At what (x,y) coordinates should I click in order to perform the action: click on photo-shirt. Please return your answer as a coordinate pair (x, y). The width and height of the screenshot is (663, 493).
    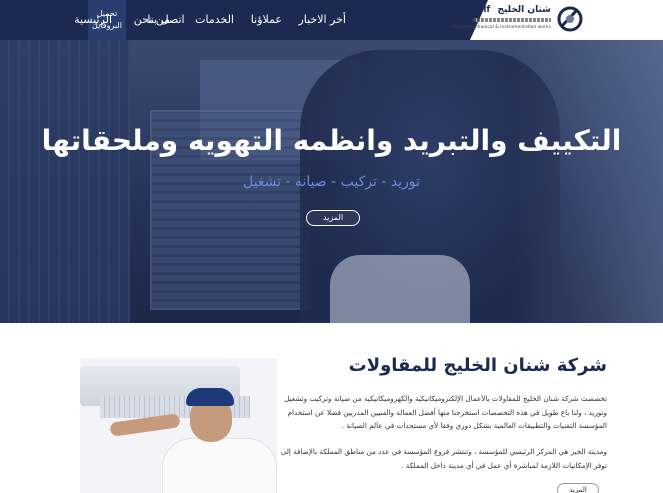
    Looking at the image, I should click on (219, 465).